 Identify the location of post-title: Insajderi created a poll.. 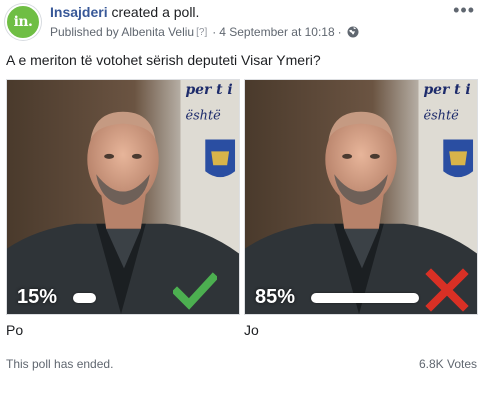
(124, 12).